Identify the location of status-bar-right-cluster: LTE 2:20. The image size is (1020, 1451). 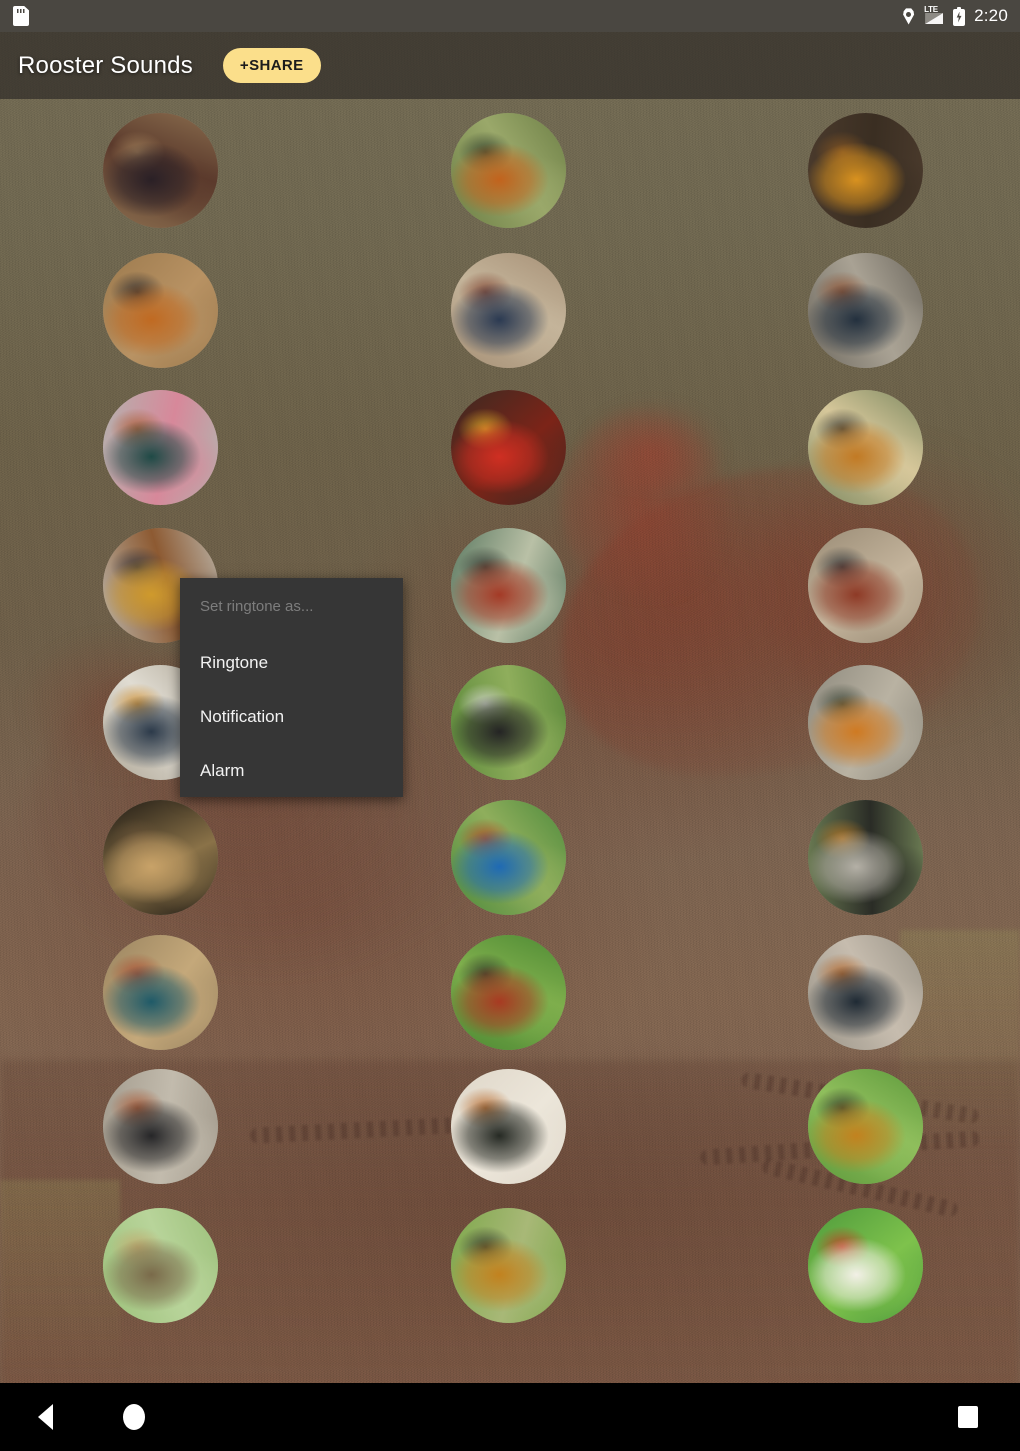
(955, 16).